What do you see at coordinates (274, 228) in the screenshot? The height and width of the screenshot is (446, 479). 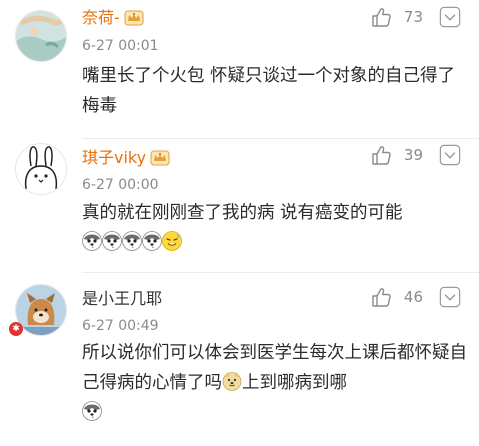 I see `comment-body: 真的就在刚刚查了我的病 说有癌变的可能` at bounding box center [274, 228].